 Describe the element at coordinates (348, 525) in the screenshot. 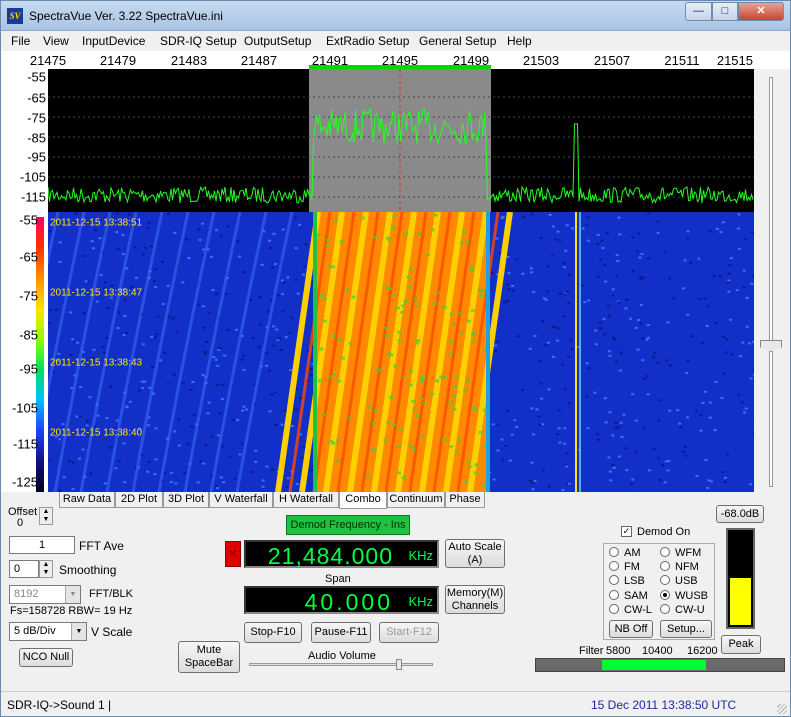

I see `demod-frequency-label: Demod Frequency - Ins` at that location.